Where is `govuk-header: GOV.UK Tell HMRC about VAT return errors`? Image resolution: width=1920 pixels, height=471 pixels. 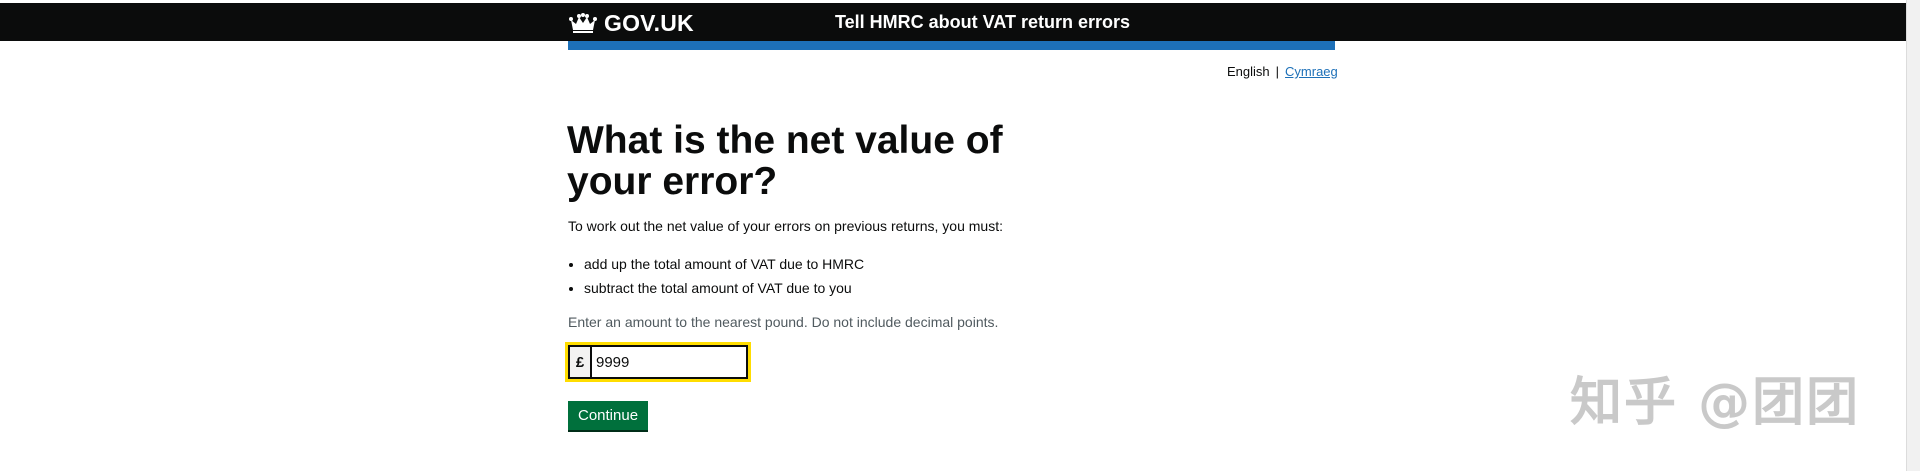
govuk-header: GOV.UK Tell HMRC about VAT return errors is located at coordinates (953, 22).